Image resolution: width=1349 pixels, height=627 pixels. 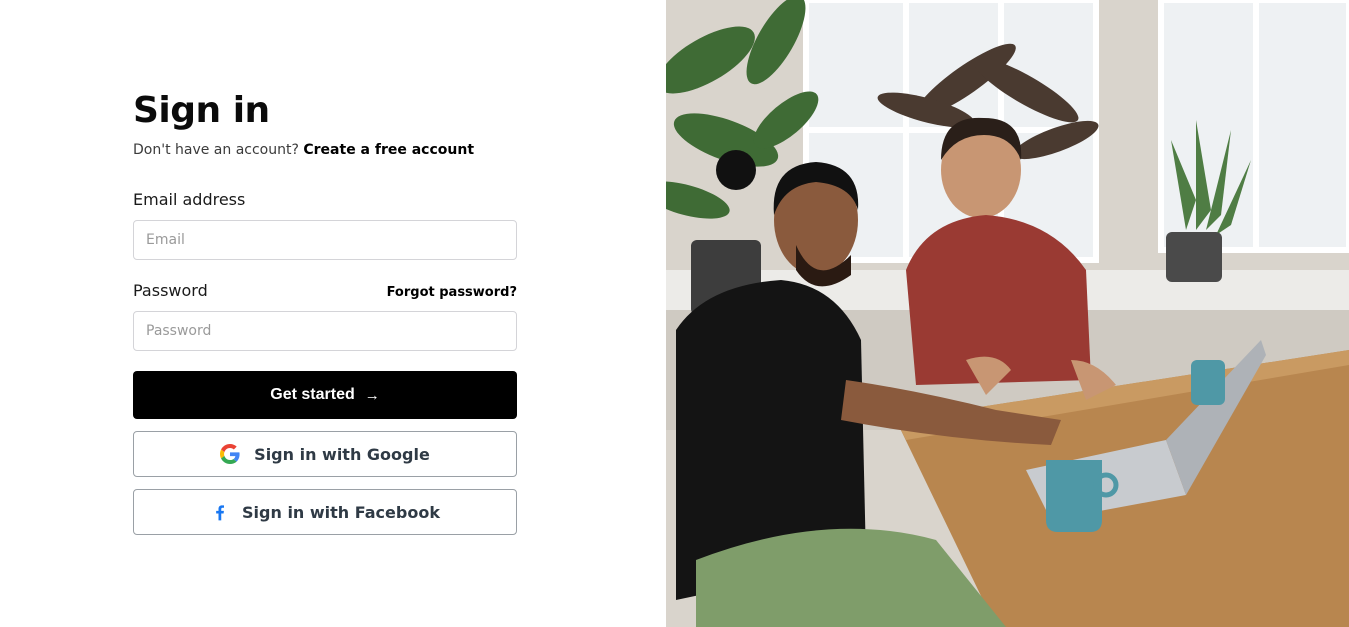 What do you see at coordinates (325, 290) in the screenshot?
I see `password-label-row: Password Forgot password?` at bounding box center [325, 290].